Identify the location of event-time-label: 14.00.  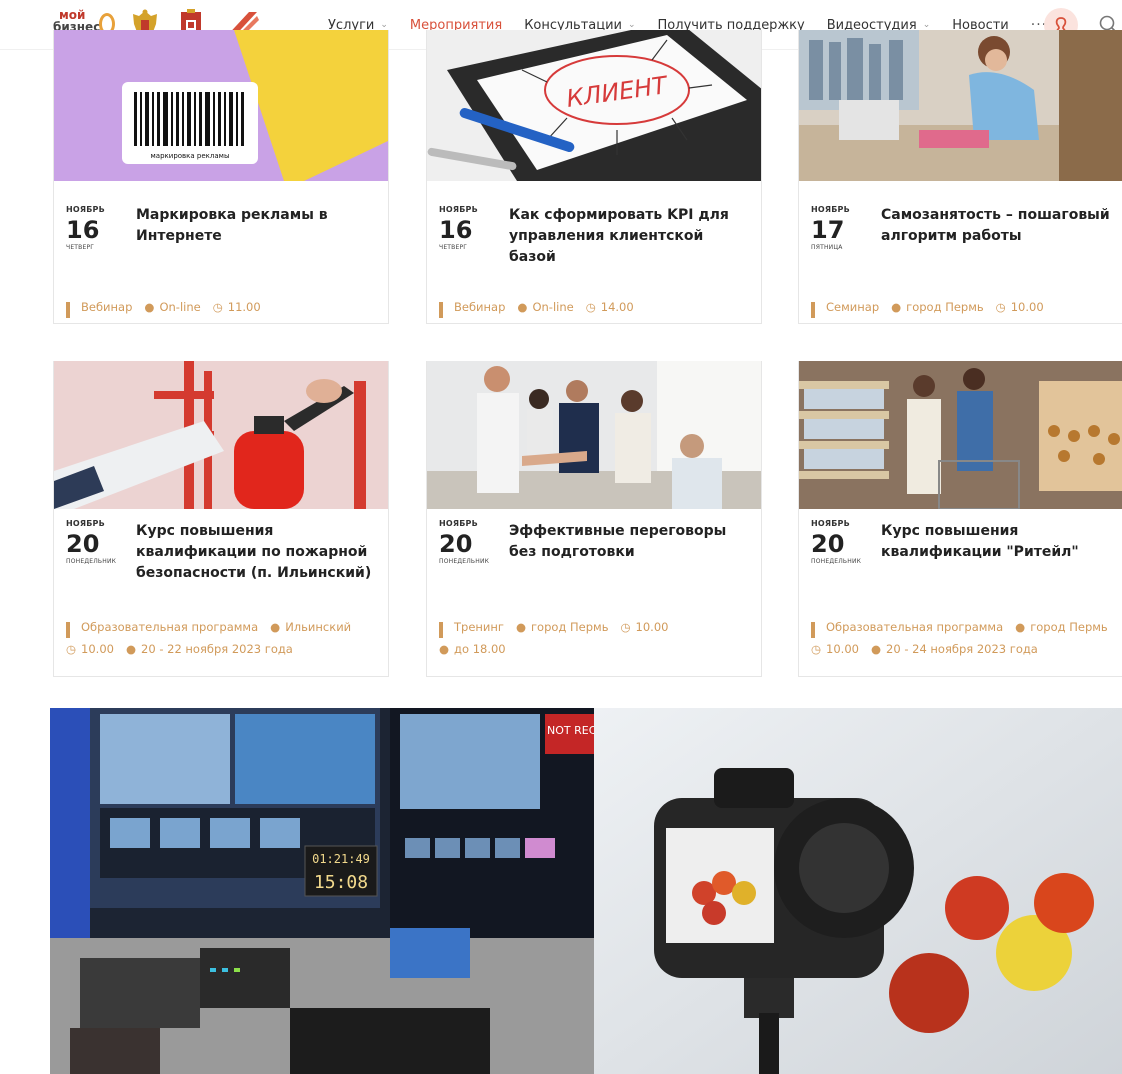
(617, 307).